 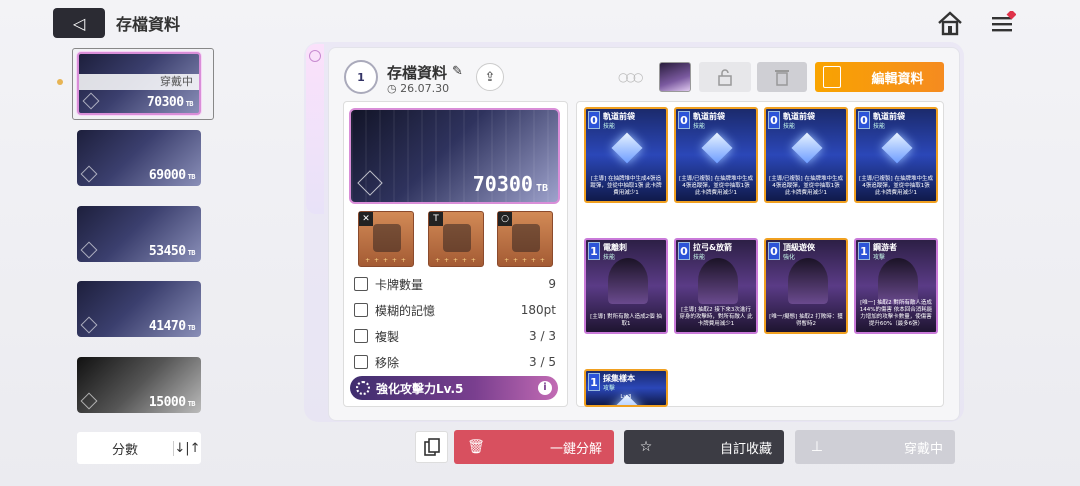 What do you see at coordinates (457, 71) in the screenshot?
I see `pencil-icon: ✎` at bounding box center [457, 71].